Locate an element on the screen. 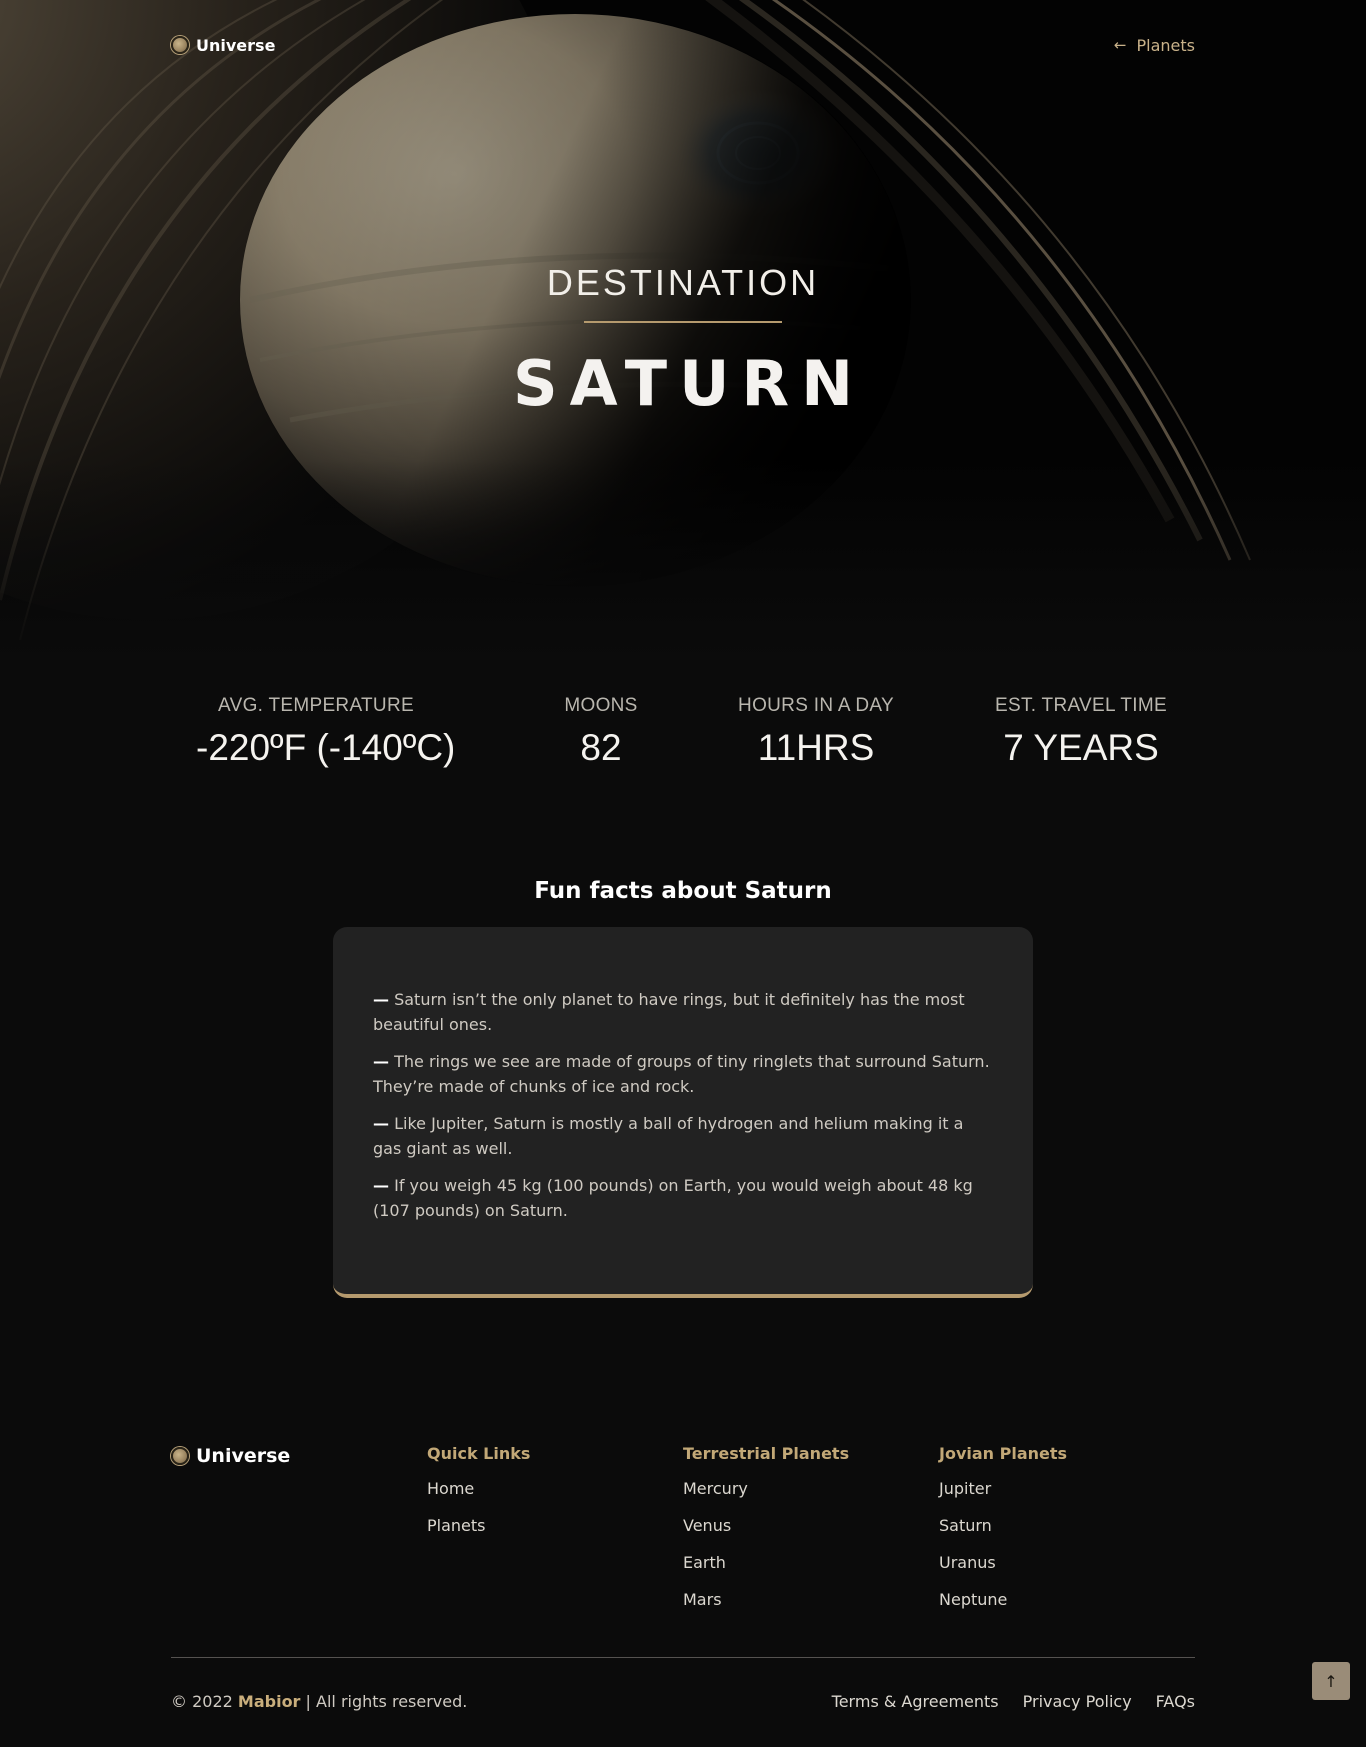 This screenshot has width=1366, height=1747. back-to-planets-link: ← Planets is located at coordinates (1154, 45).